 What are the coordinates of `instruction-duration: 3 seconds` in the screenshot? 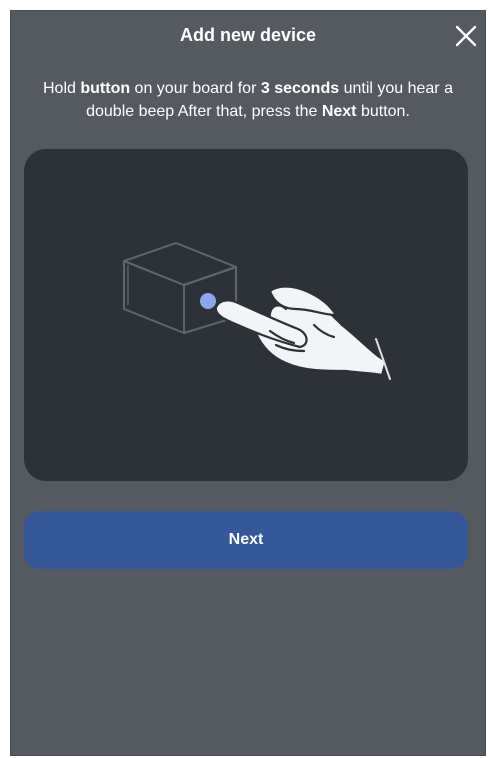 It's located at (300, 88).